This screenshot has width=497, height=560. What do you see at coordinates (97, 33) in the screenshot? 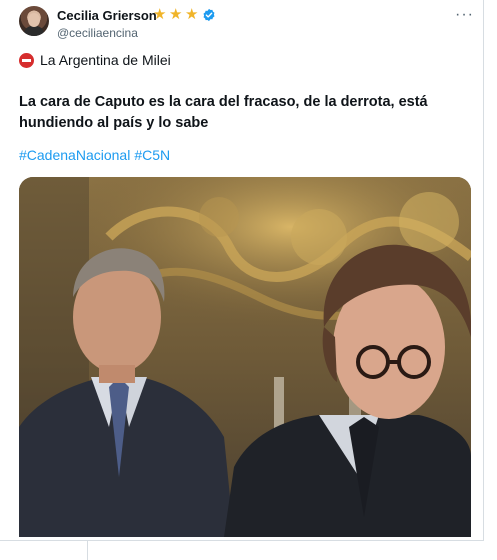
I see `user-handle: @ceciliaencina` at bounding box center [97, 33].